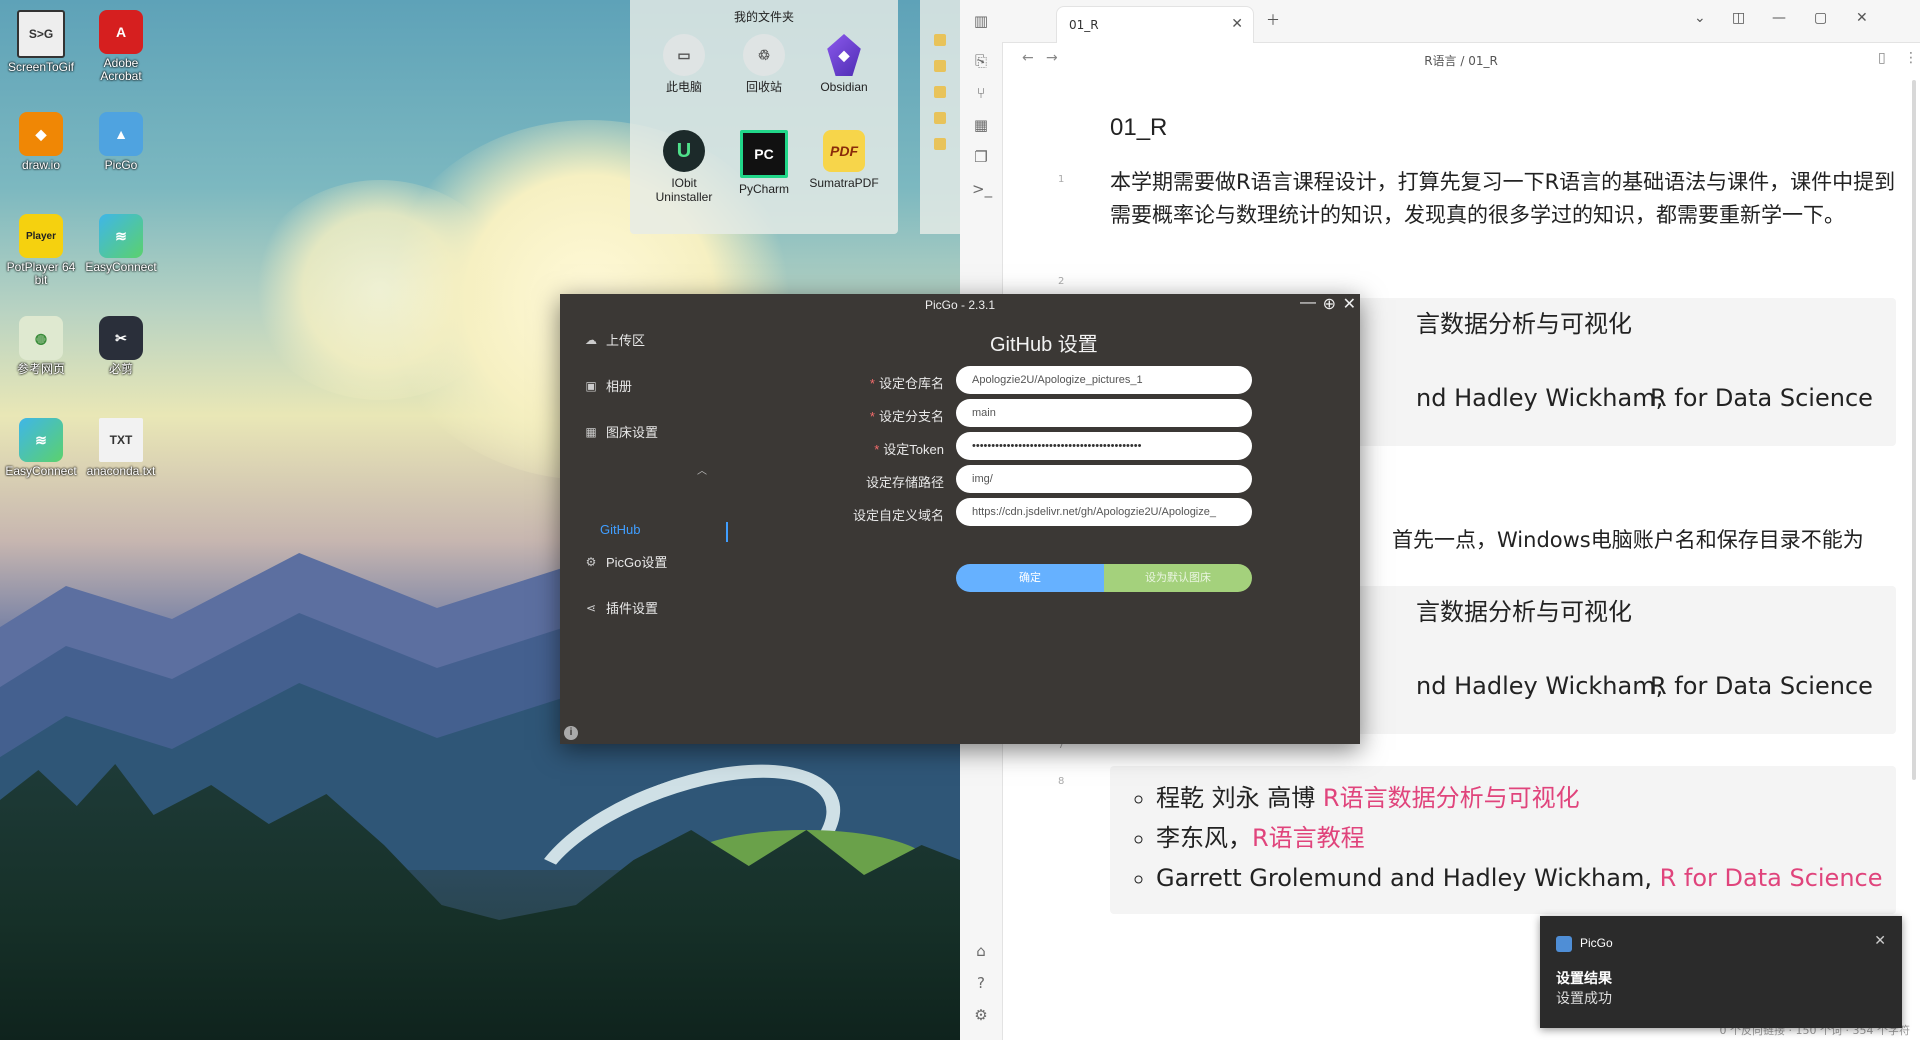 Image resolution: width=1920 pixels, height=1040 pixels. Describe the element at coordinates (982, 189) in the screenshot. I see `terminal-icon: >_` at that location.